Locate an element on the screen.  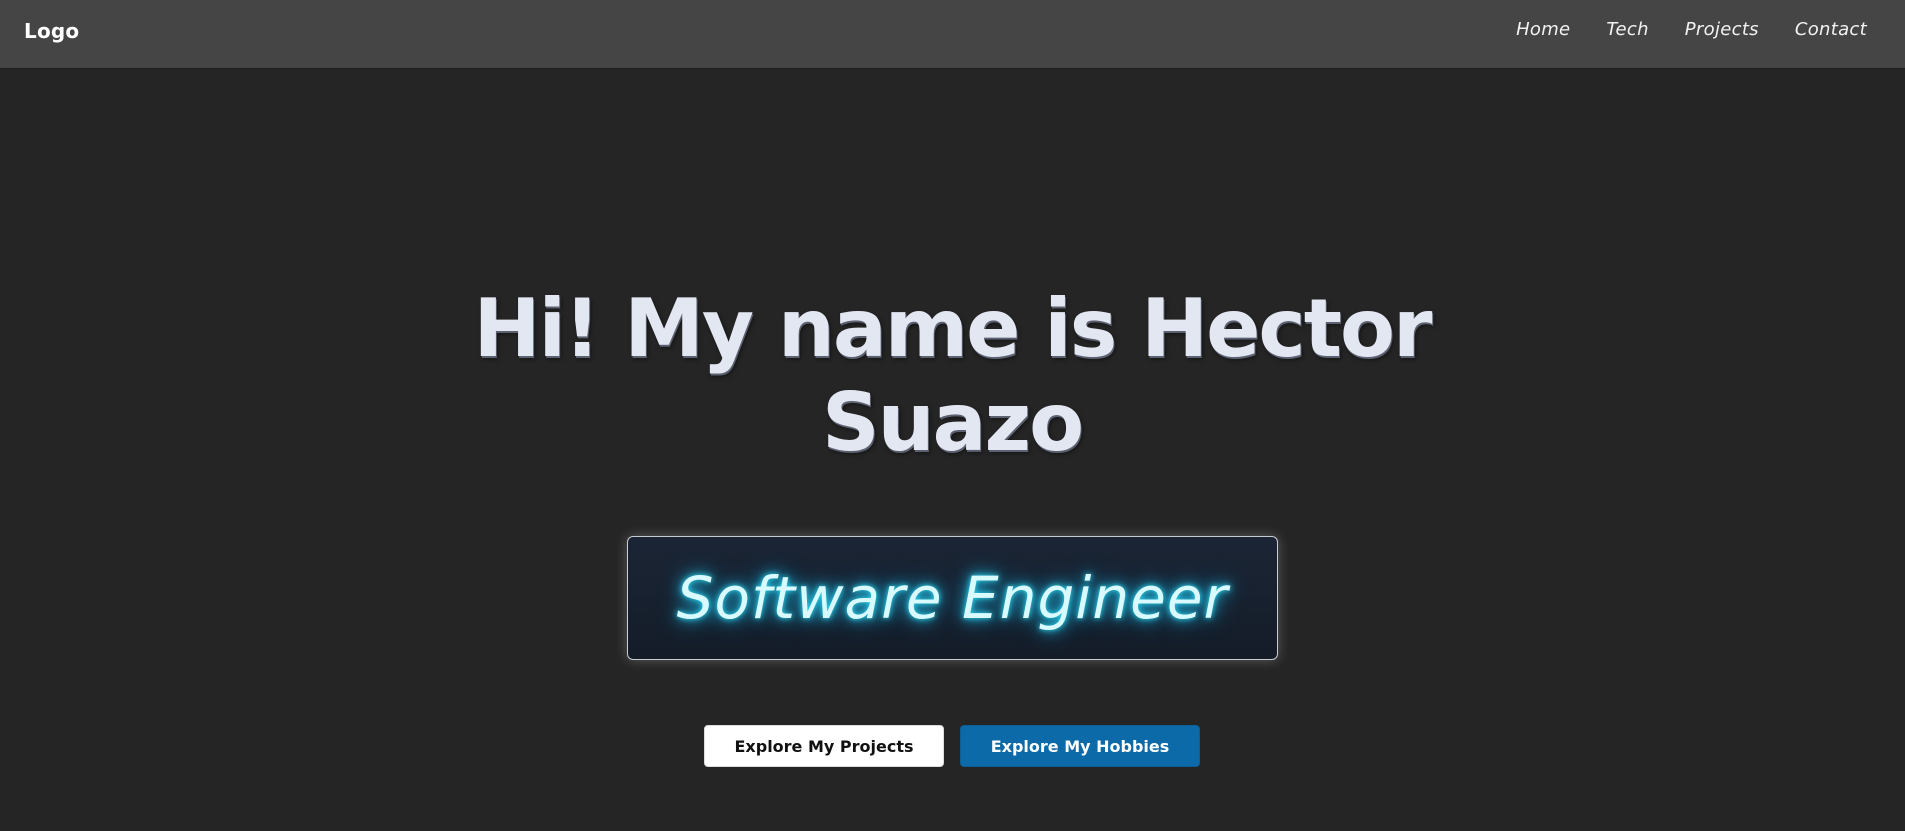
nav-links: Home Tech Projects Contact is located at coordinates (1691, 29).